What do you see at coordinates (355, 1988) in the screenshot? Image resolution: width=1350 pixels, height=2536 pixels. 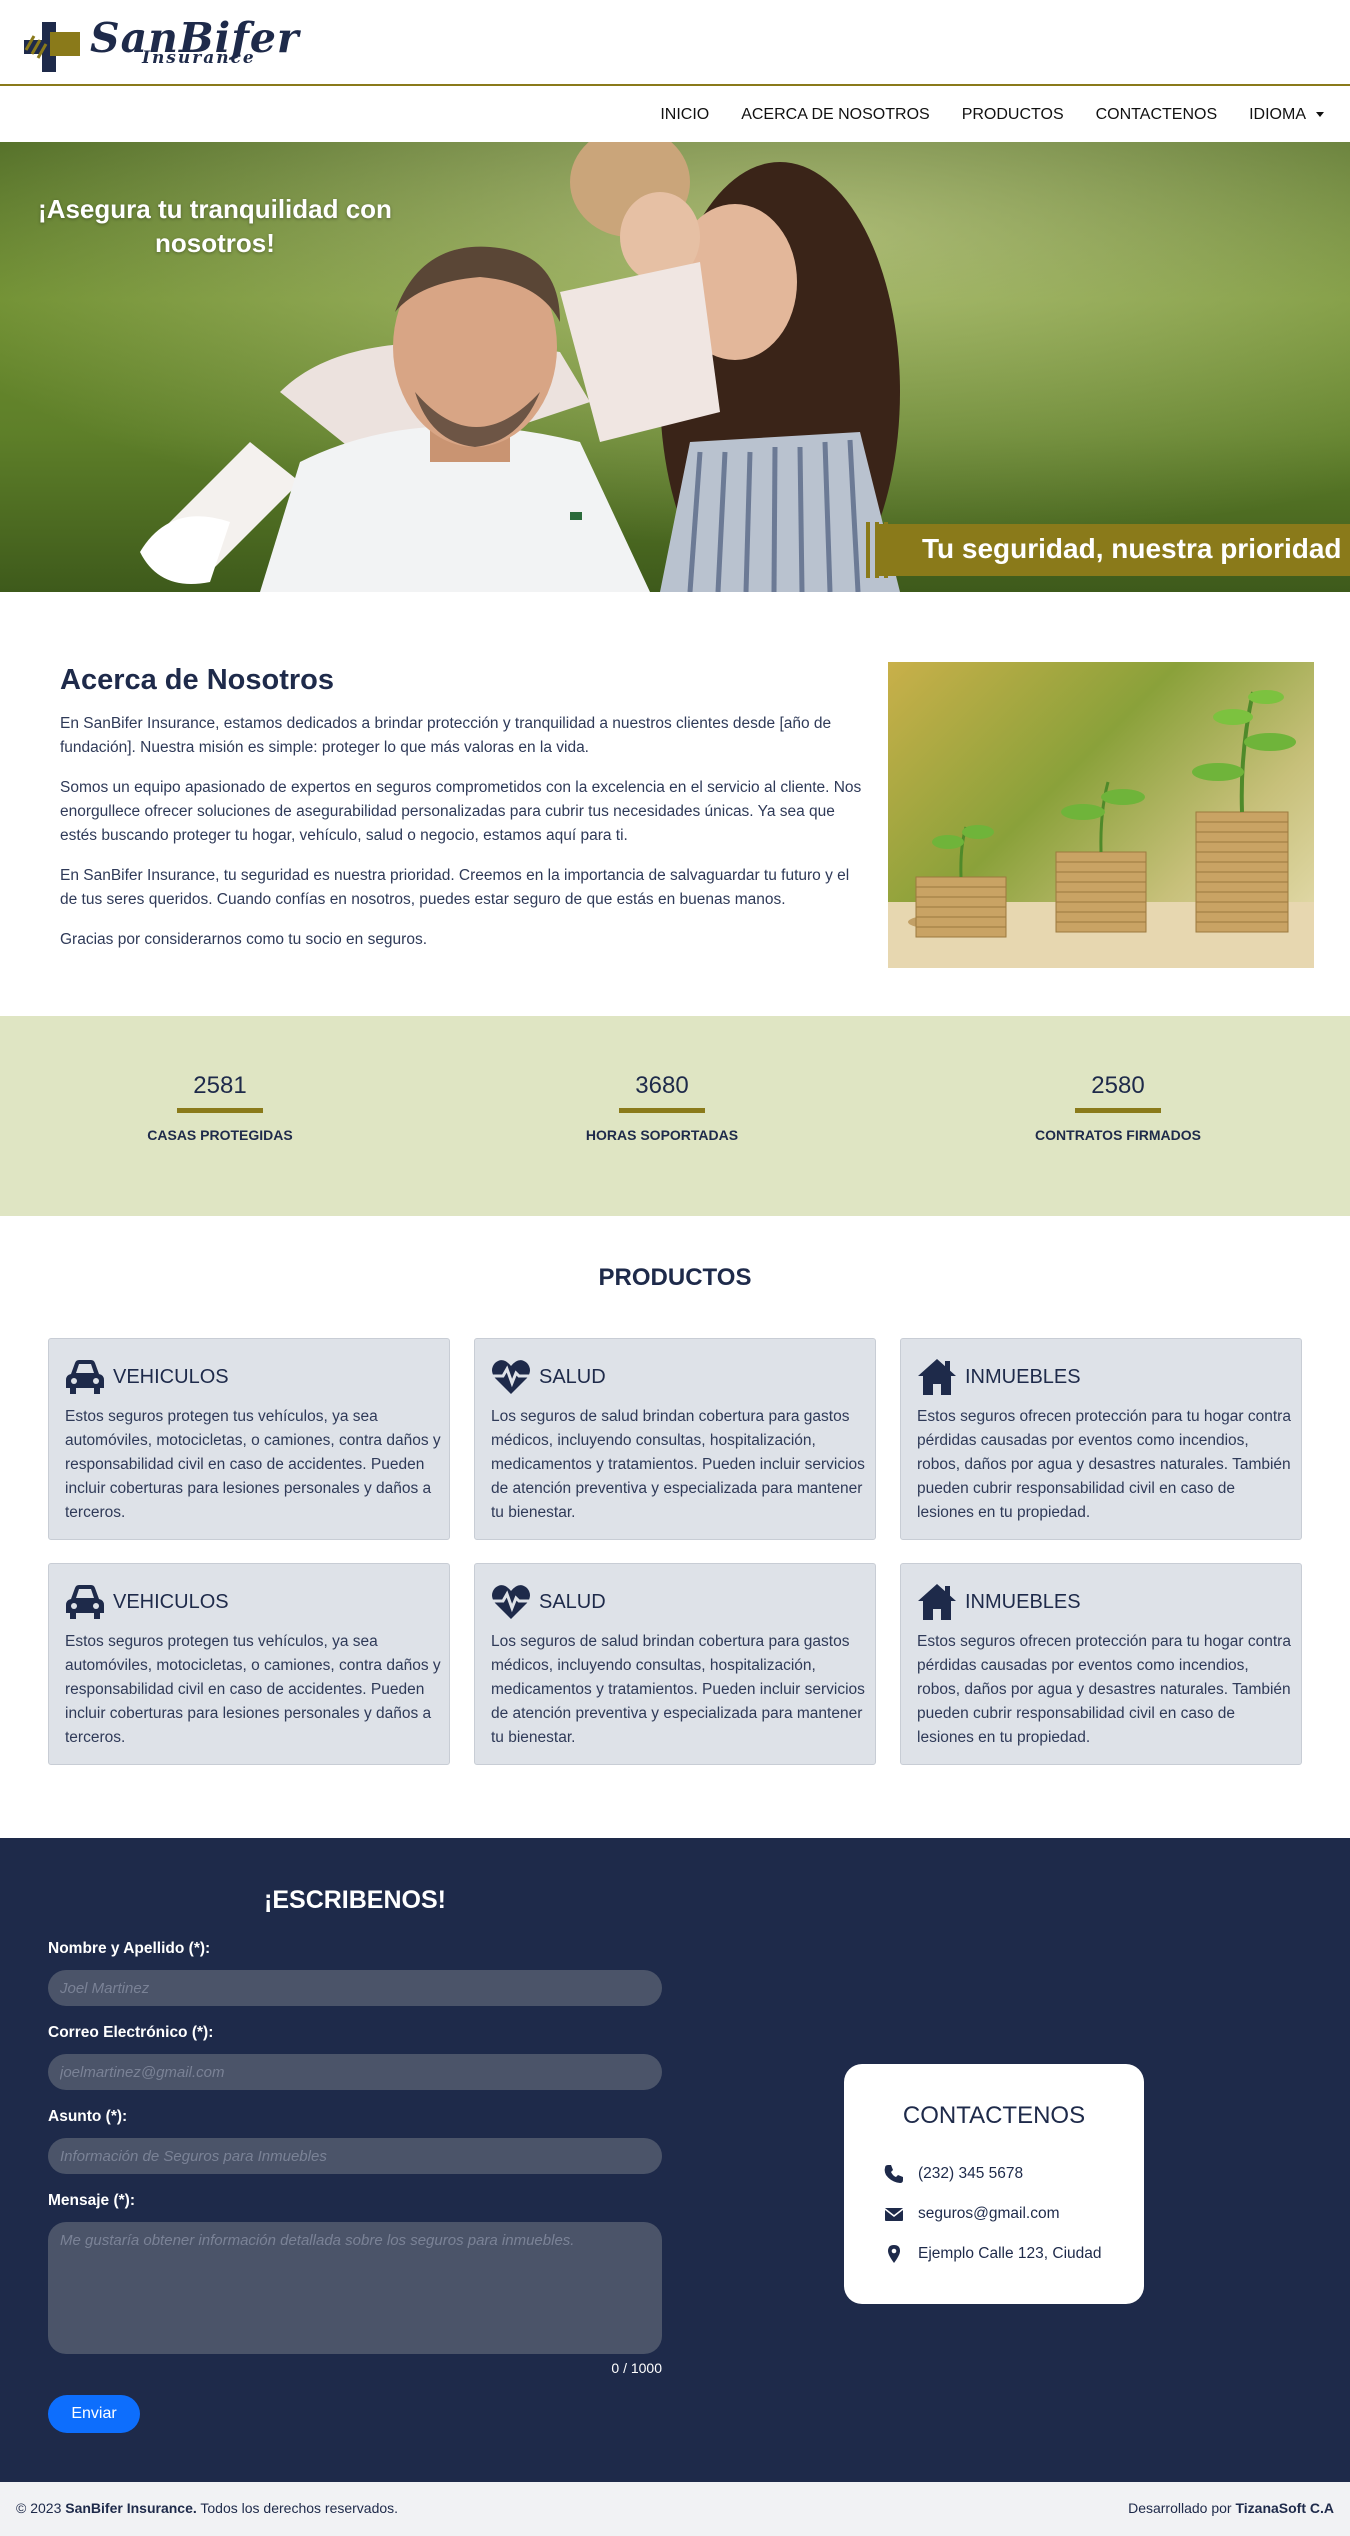 I see `name-input` at bounding box center [355, 1988].